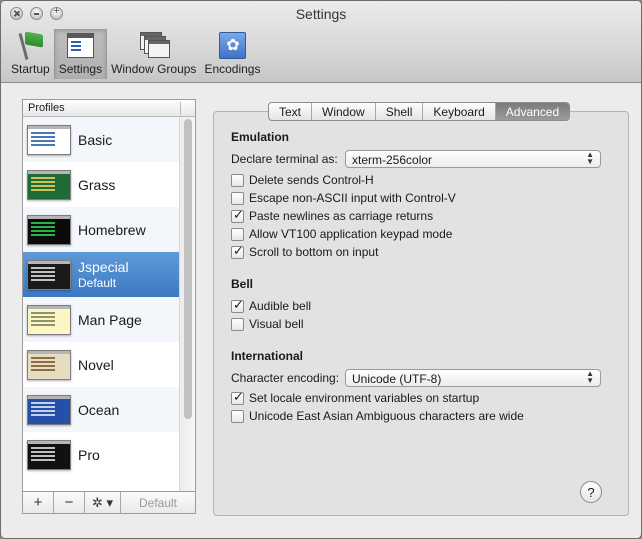 This screenshot has height=539, width=642. Describe the element at coordinates (473, 378) in the screenshot. I see `character-encoding-popup: Unicode (UTF-8) ▲ ▼` at that location.